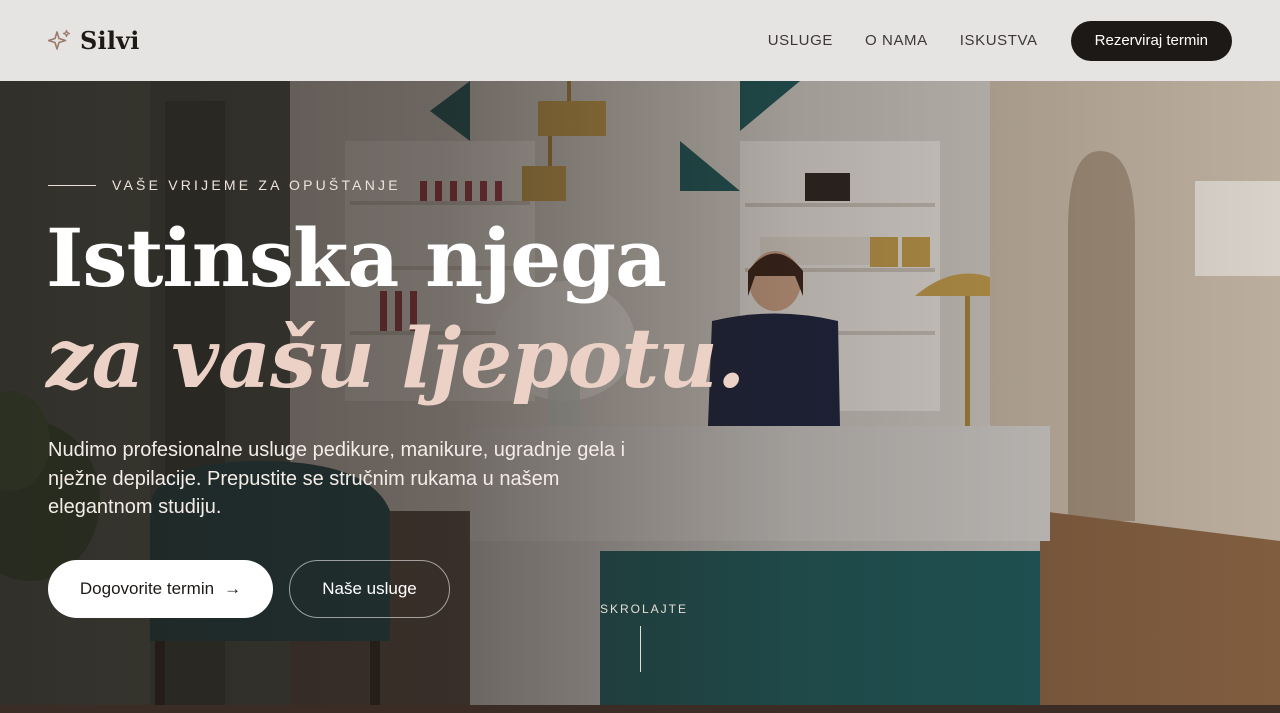 The height and width of the screenshot is (713, 1280). I want to click on main-nav: USLUGE O NAMA ISKUSTVA Rezerviraj termin, so click(1000, 40).